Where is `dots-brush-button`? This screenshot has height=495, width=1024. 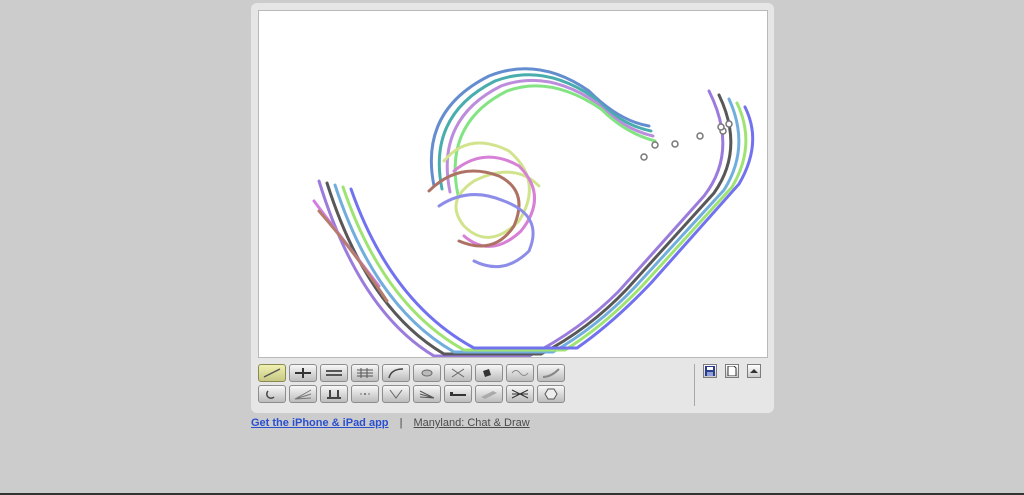 dots-brush-button is located at coordinates (365, 394).